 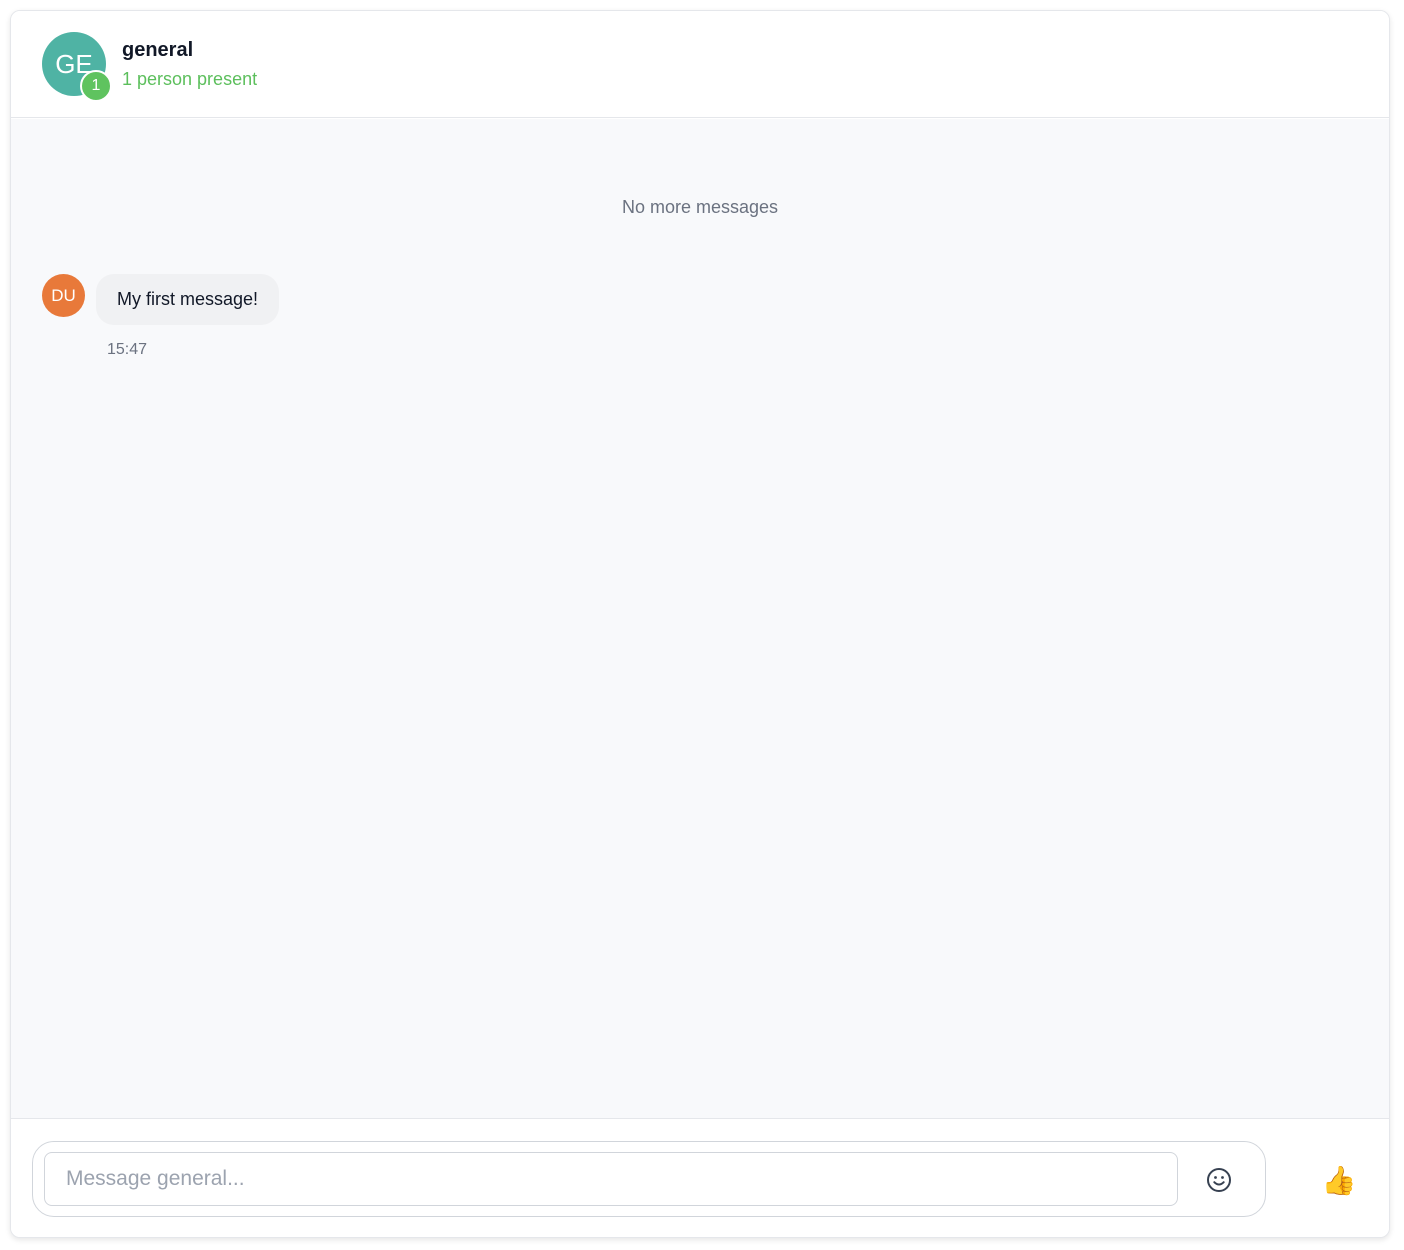 What do you see at coordinates (158, 50) in the screenshot?
I see `room-title: general` at bounding box center [158, 50].